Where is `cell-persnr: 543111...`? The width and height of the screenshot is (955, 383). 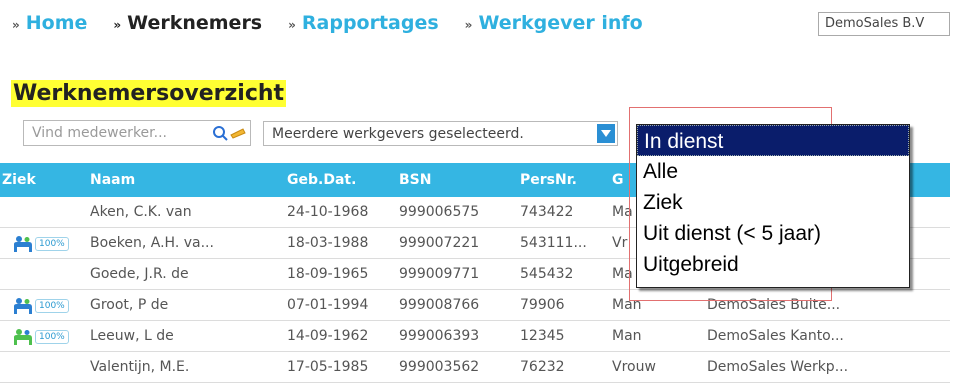 cell-persnr: 543111... is located at coordinates (553, 243).